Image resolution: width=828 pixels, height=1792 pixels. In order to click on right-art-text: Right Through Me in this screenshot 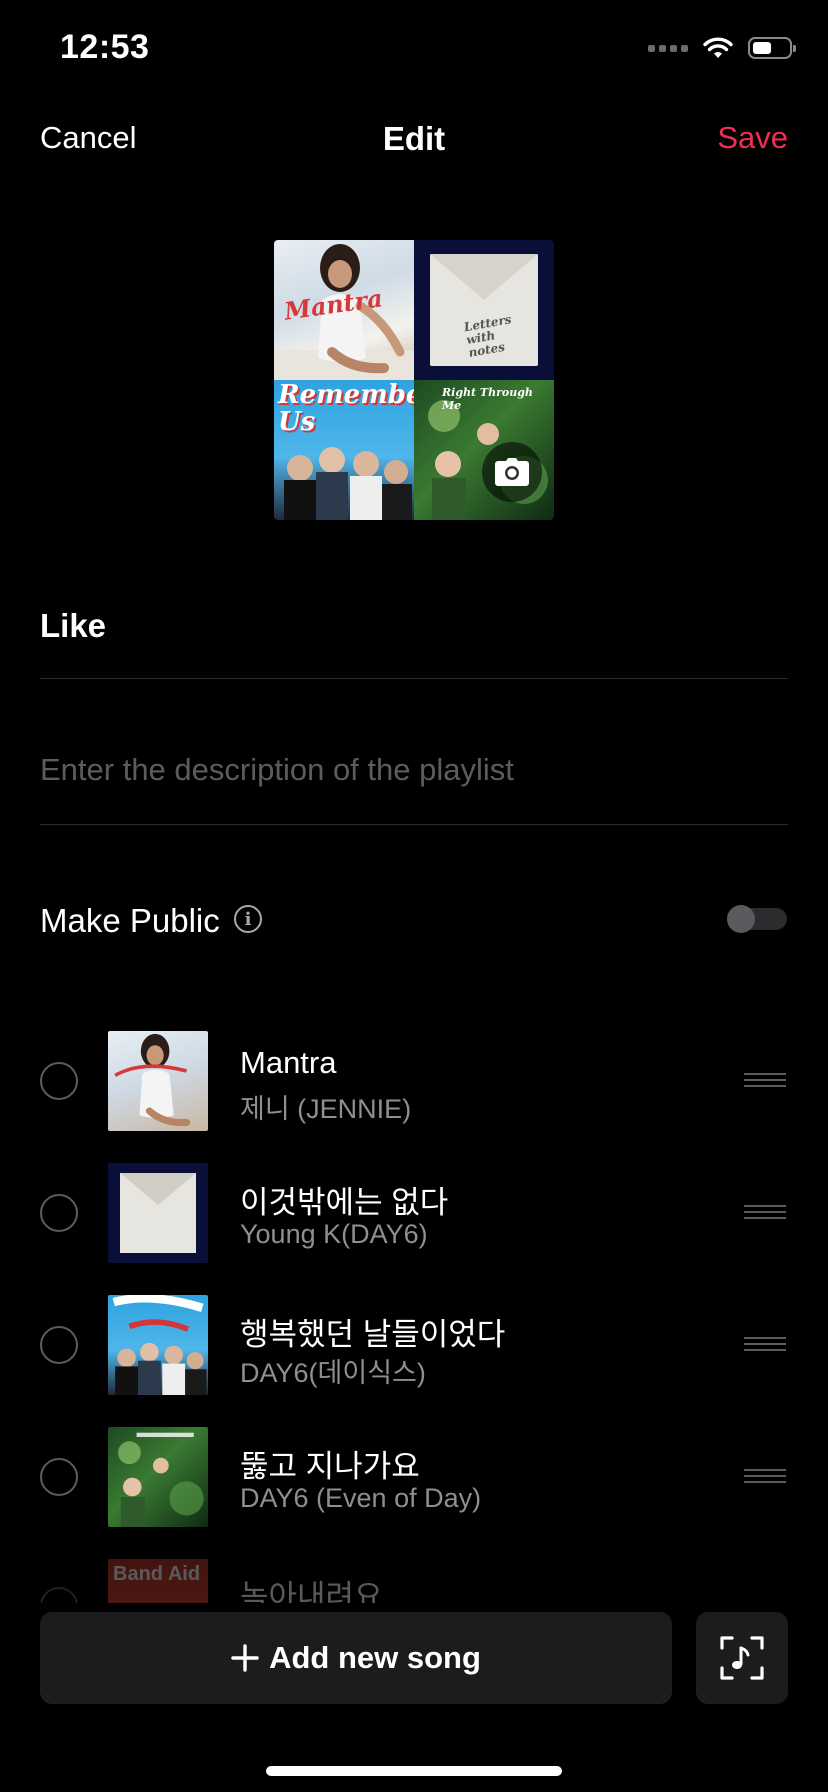, I will do `click(487, 399)`.